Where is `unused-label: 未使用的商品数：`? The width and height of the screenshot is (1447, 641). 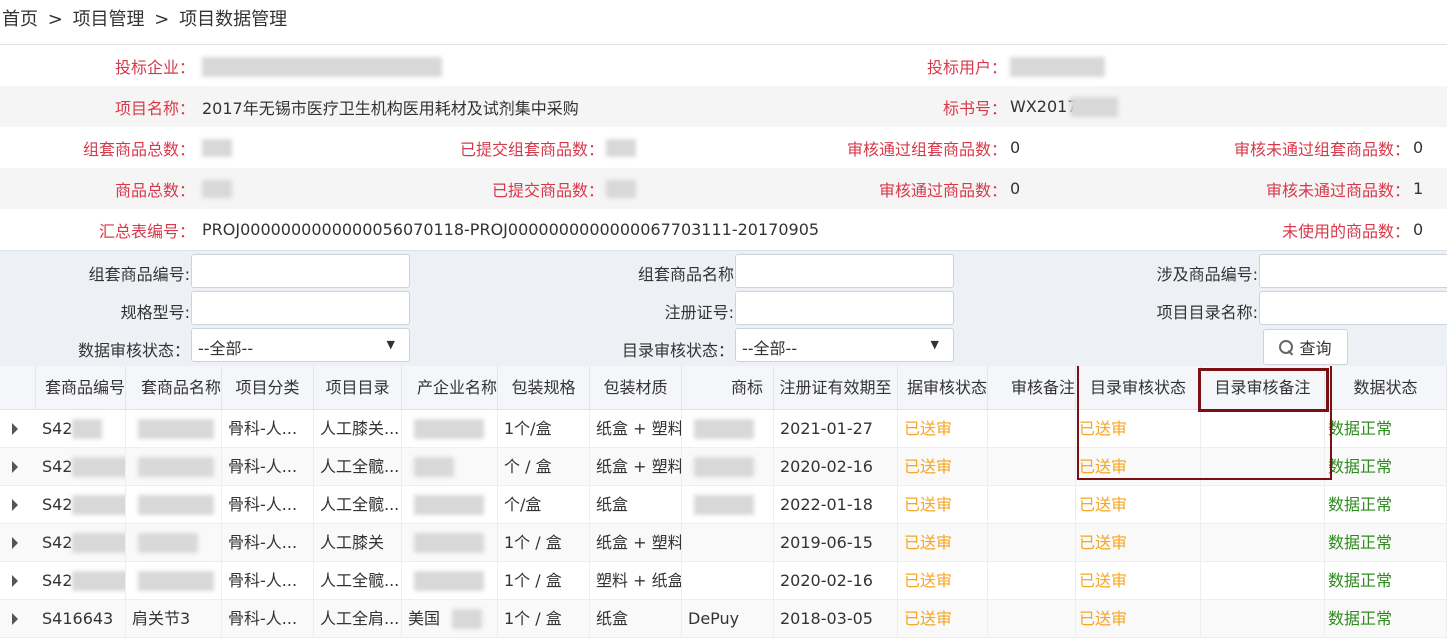 unused-label: 未使用的商品数： is located at coordinates (1345, 231).